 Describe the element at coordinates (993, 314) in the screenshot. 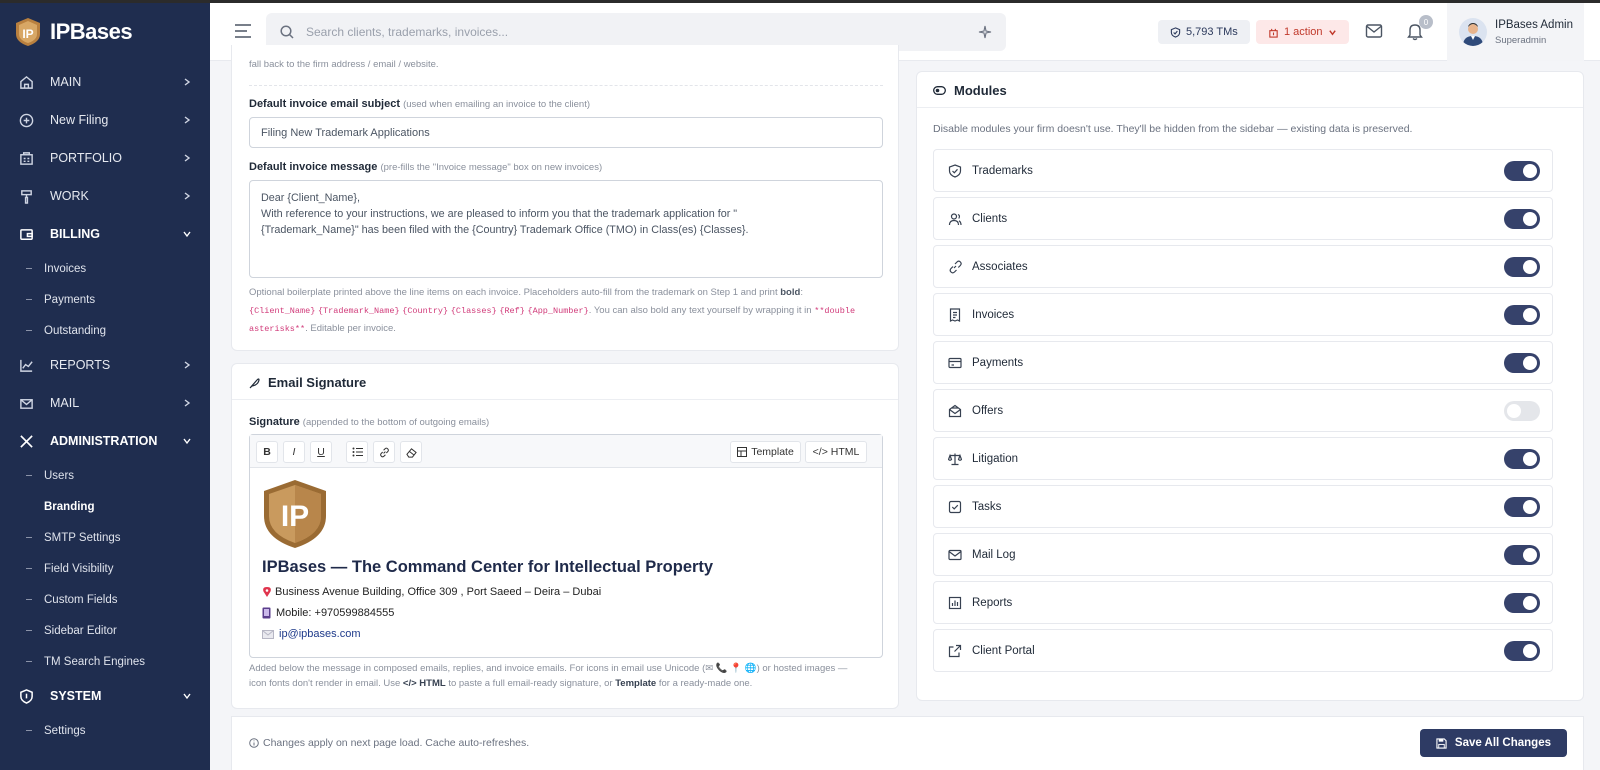

I see `module-label: Invoices` at that location.